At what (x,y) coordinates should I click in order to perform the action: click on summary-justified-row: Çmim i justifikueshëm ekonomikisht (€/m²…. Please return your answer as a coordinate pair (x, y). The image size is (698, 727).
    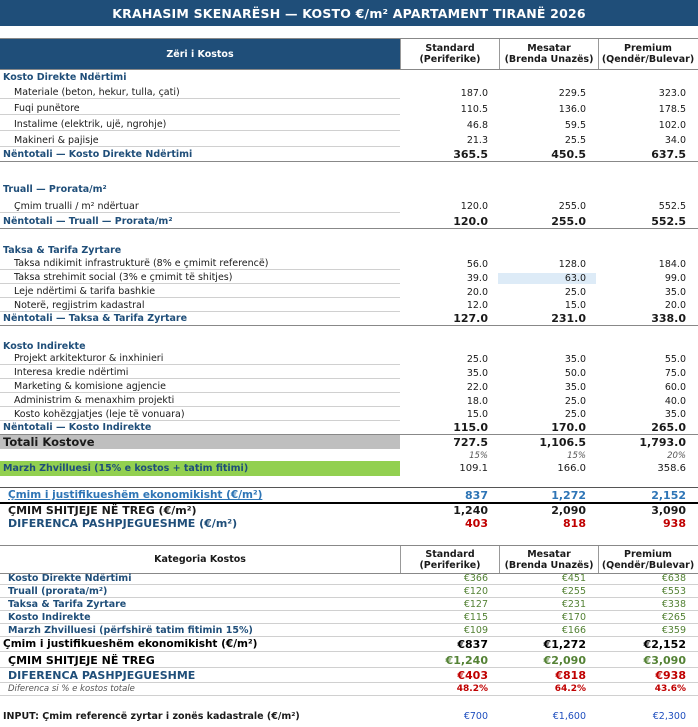
    Looking at the image, I should click on (349, 644).